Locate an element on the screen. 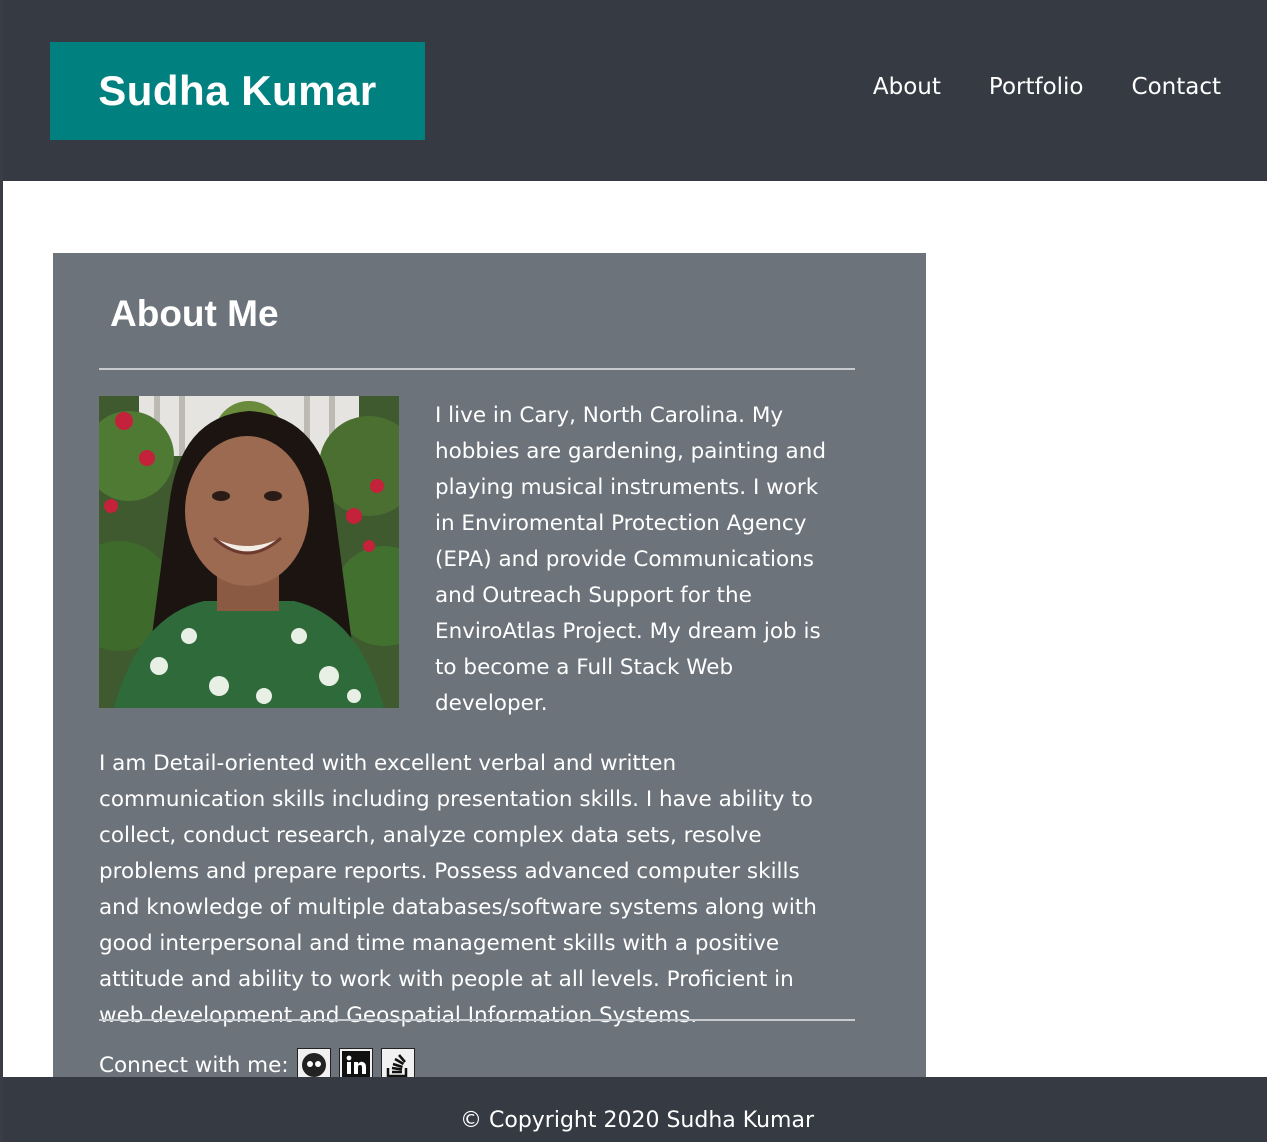  copyright-text: © Copyright 2020 Sudha Kumar is located at coordinates (637, 1120).